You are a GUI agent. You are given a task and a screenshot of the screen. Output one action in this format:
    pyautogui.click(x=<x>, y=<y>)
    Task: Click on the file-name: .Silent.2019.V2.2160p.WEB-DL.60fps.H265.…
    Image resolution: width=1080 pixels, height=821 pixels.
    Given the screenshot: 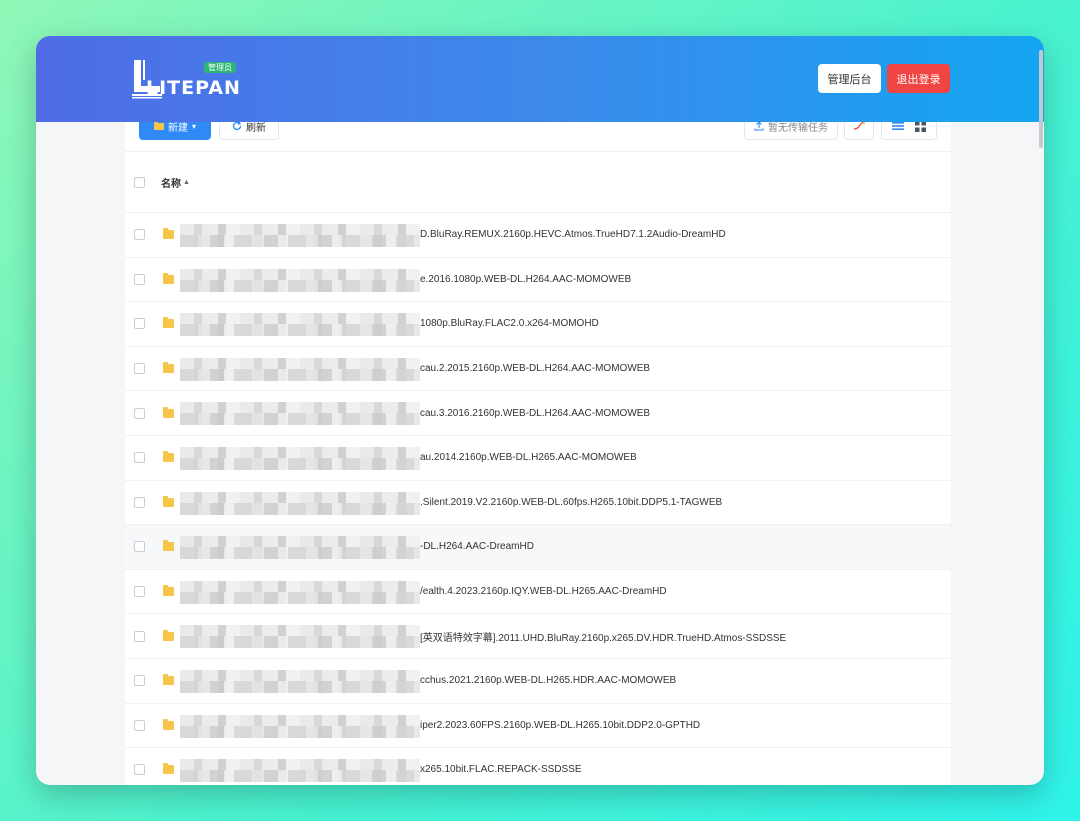 What is the action you would take?
    pyautogui.click(x=571, y=502)
    